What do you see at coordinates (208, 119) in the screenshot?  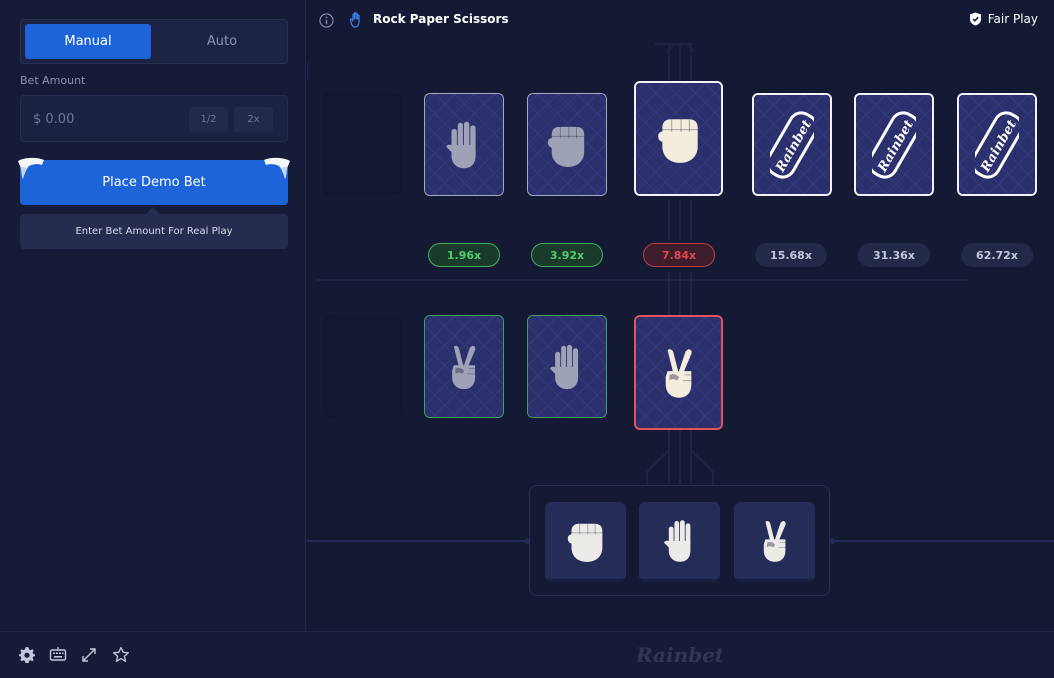 I see `half-bet-button: 1/2` at bounding box center [208, 119].